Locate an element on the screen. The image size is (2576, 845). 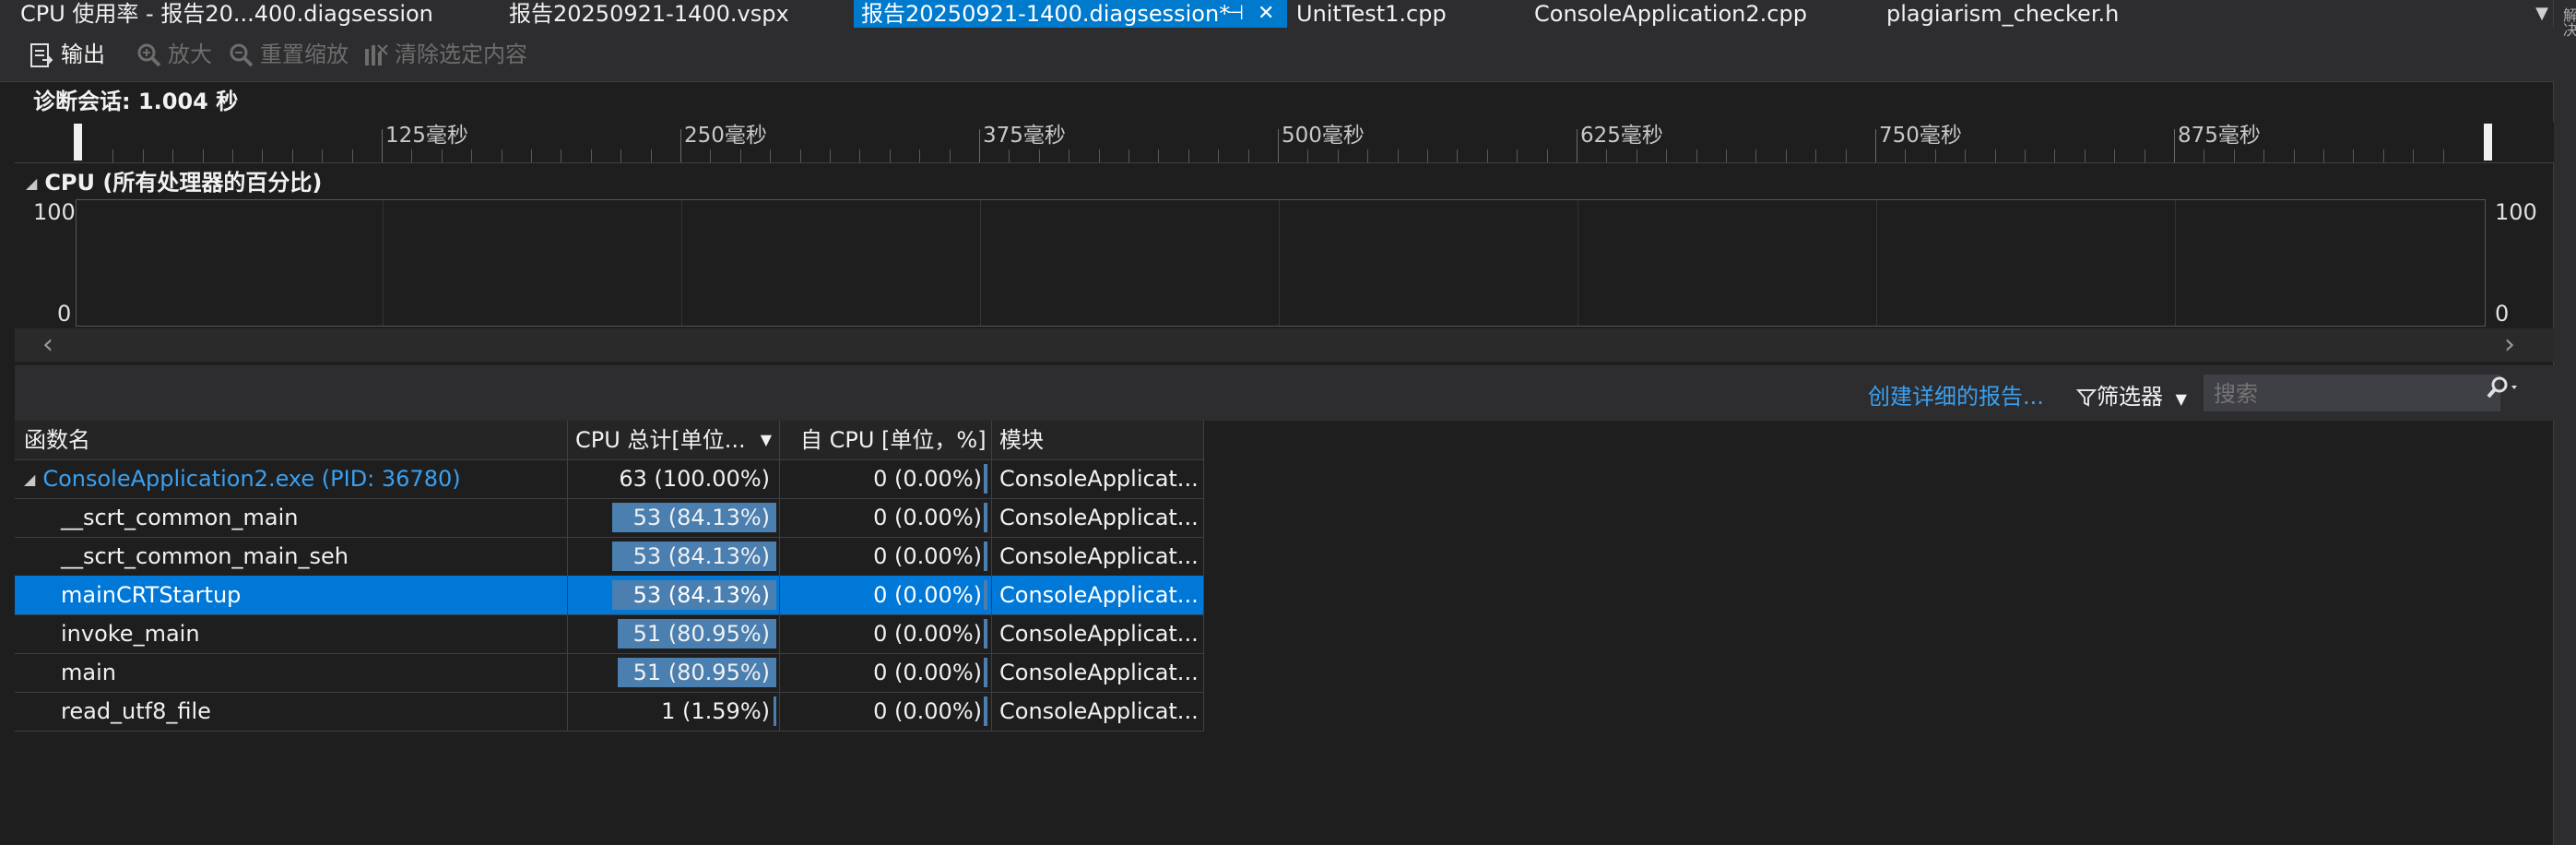
tab-diagsession-active: 报告20250921-1400.diagsession* ⊣ ✕ is located at coordinates (1070, 14).